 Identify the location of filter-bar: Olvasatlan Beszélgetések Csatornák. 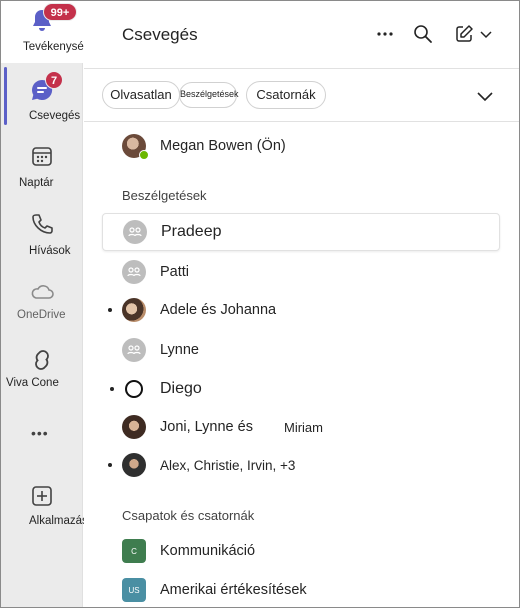
(301, 96).